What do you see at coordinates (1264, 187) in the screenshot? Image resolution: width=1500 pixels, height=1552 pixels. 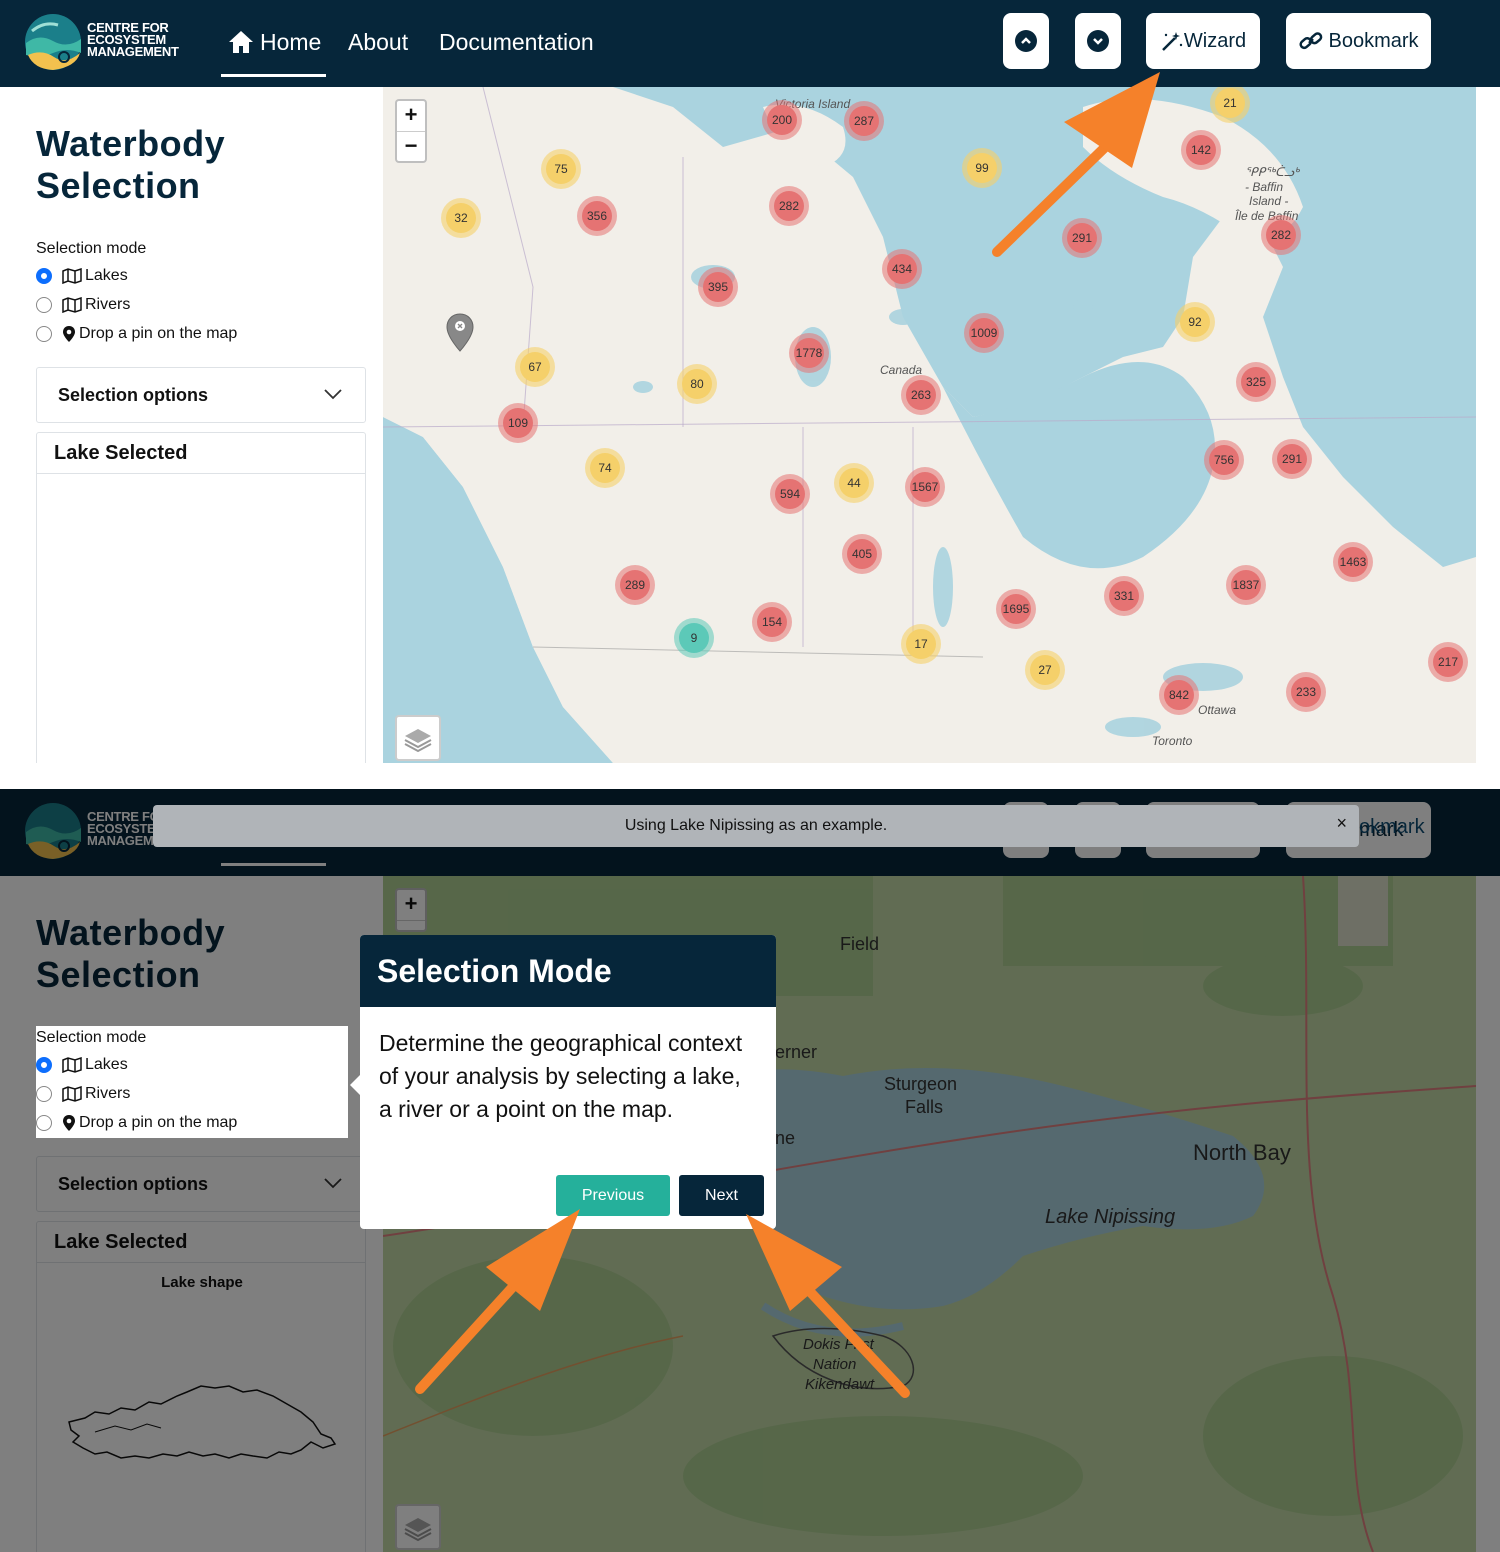 I see `map-place-label: - Baffin` at bounding box center [1264, 187].